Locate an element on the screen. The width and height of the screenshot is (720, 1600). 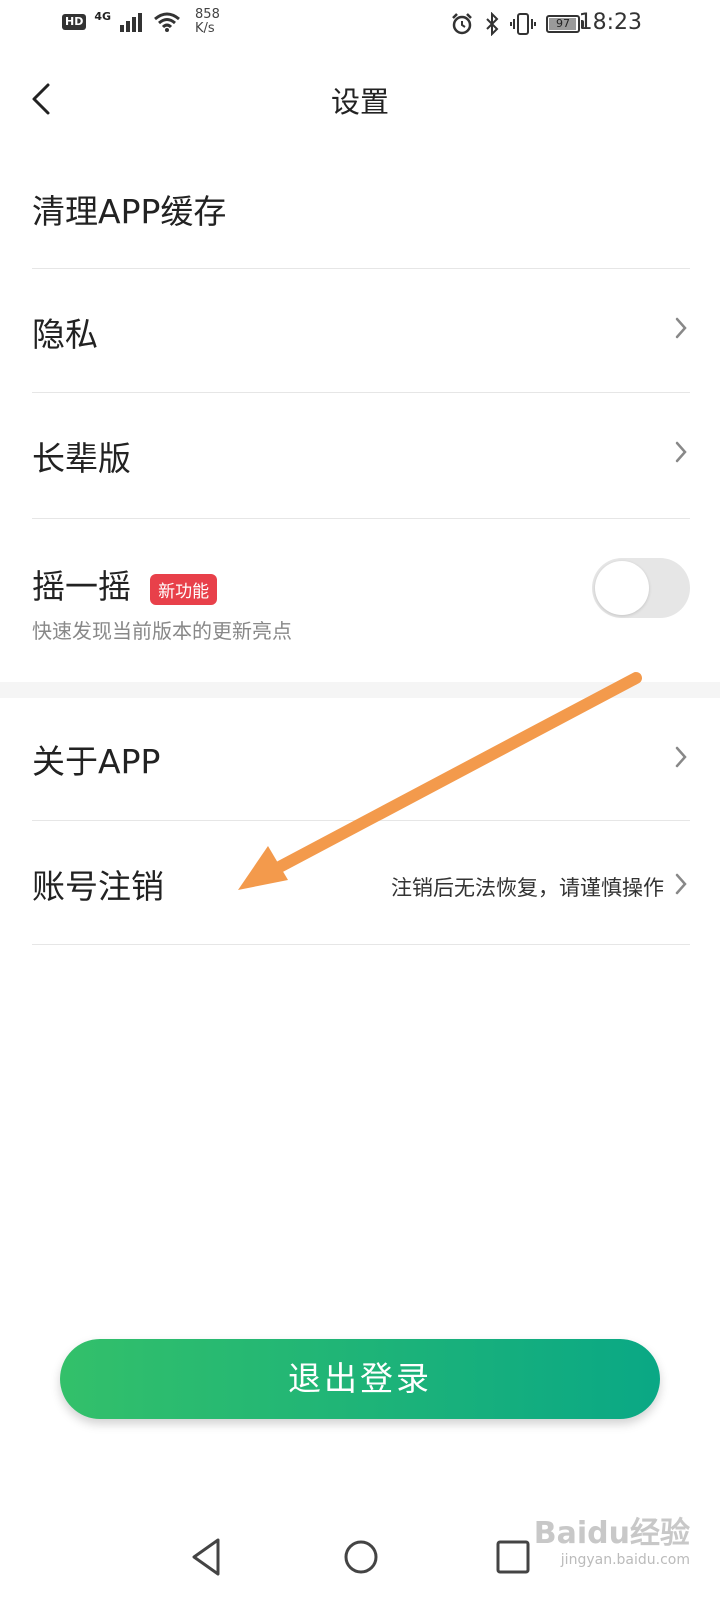
status-left: HD 4G 858 K/s is located at coordinates (141, 22).